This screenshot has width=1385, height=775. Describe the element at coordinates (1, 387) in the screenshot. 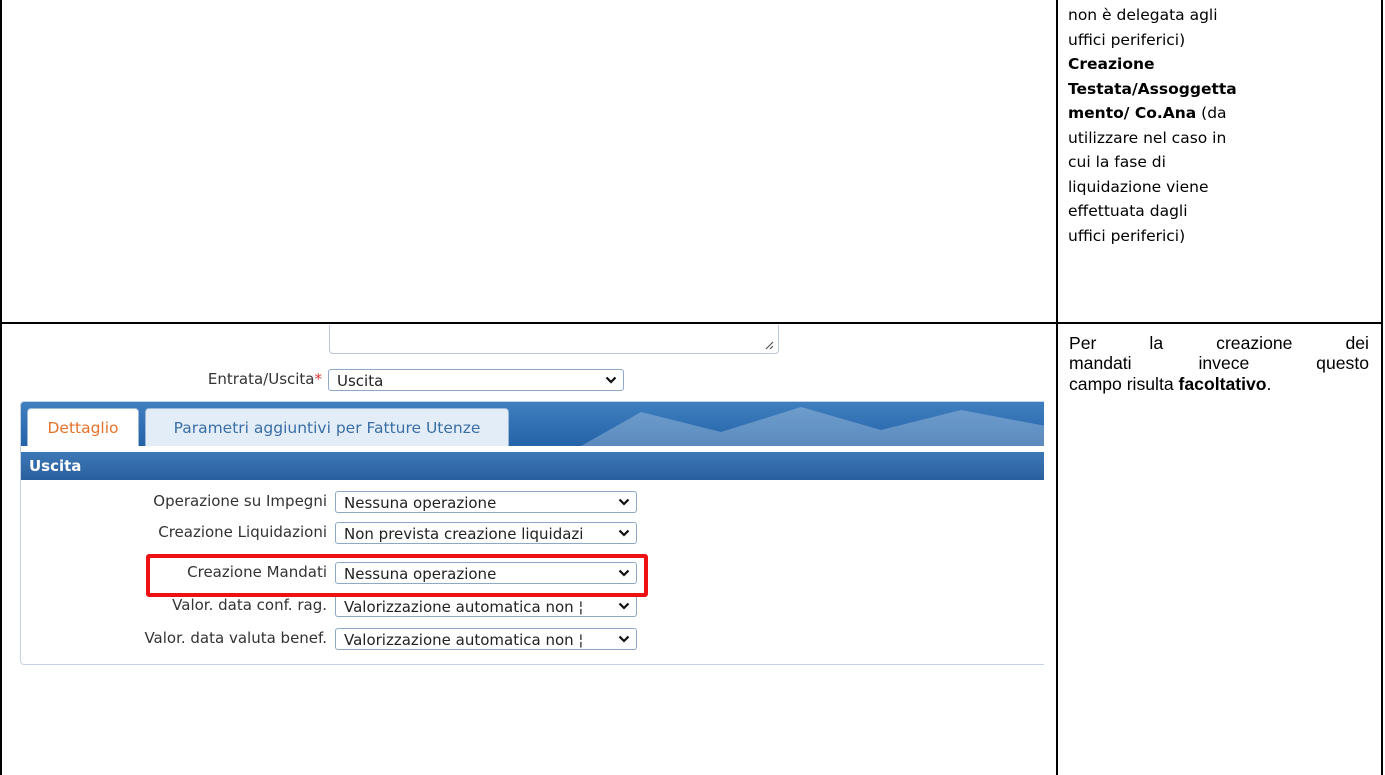

I see `table-border-left` at that location.